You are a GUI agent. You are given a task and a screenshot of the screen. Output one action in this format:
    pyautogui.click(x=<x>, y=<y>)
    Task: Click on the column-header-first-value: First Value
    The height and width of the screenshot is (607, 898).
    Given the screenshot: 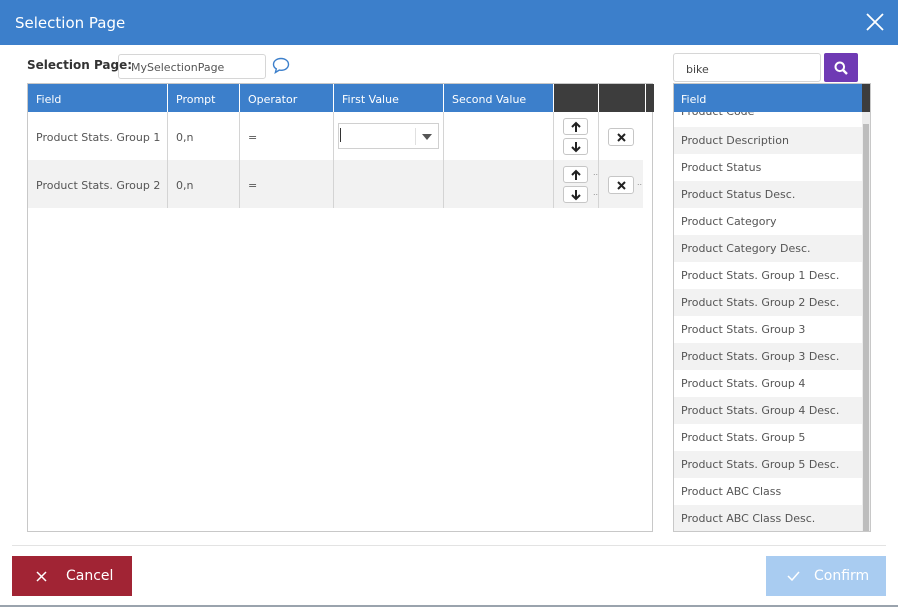 What is the action you would take?
    pyautogui.click(x=389, y=98)
    